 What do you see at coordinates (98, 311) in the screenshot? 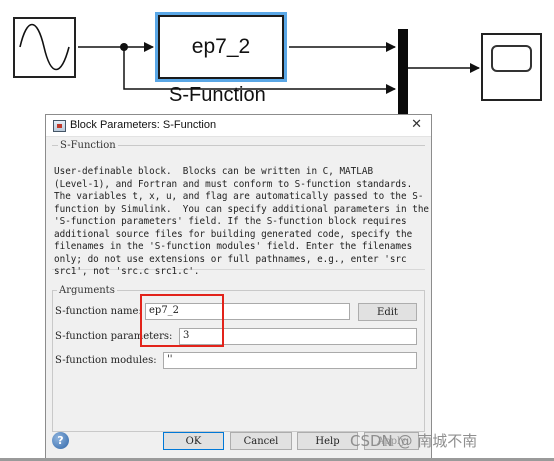
I see `sfunction-name-label: S-function name:` at bounding box center [98, 311].